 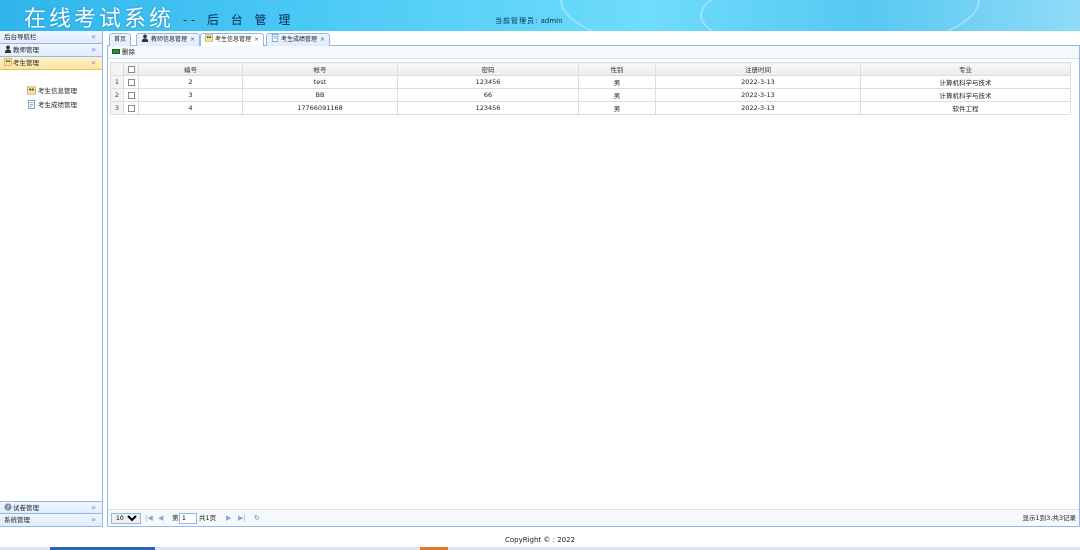 What do you see at coordinates (965, 69) in the screenshot?
I see `column-header: 专业` at bounding box center [965, 69].